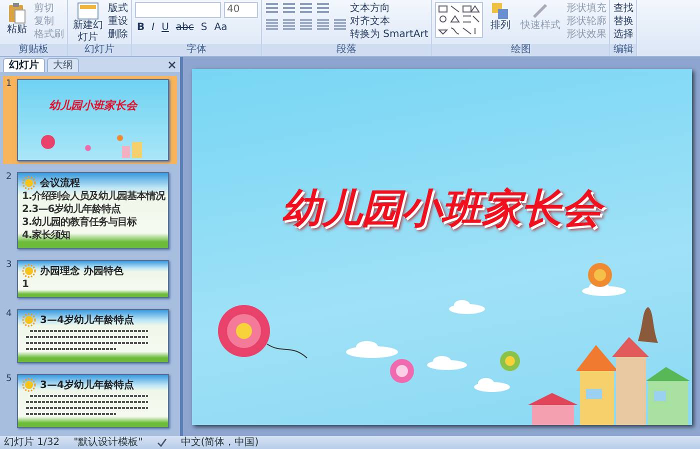  I want to click on slide-number: 2, so click(9, 178).